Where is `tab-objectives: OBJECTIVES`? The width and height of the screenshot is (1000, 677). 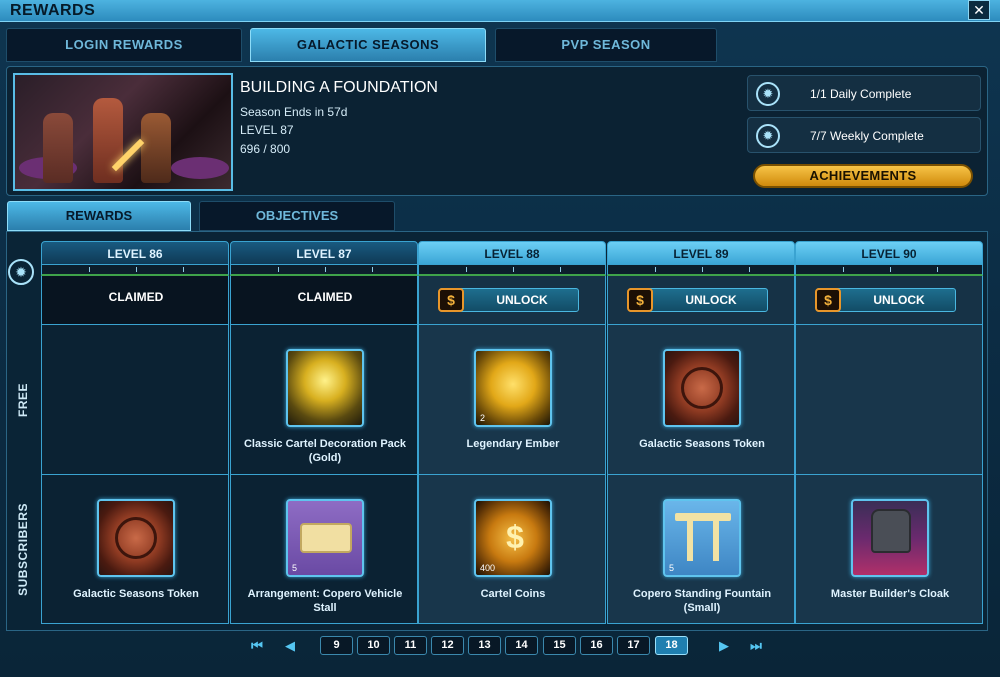
tab-objectives: OBJECTIVES is located at coordinates (297, 216).